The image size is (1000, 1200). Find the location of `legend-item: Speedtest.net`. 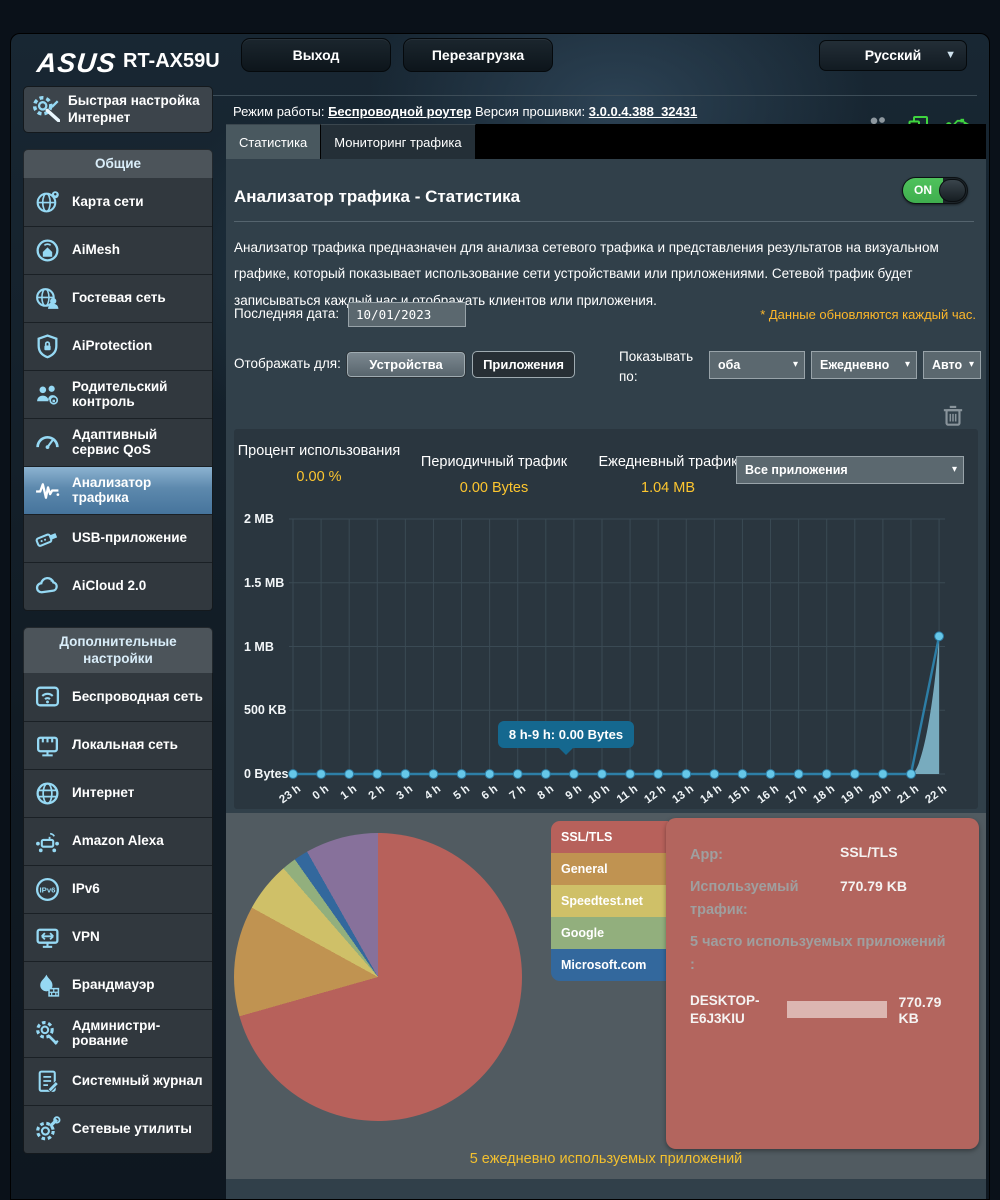

legend-item: Speedtest.net is located at coordinates (609, 901).